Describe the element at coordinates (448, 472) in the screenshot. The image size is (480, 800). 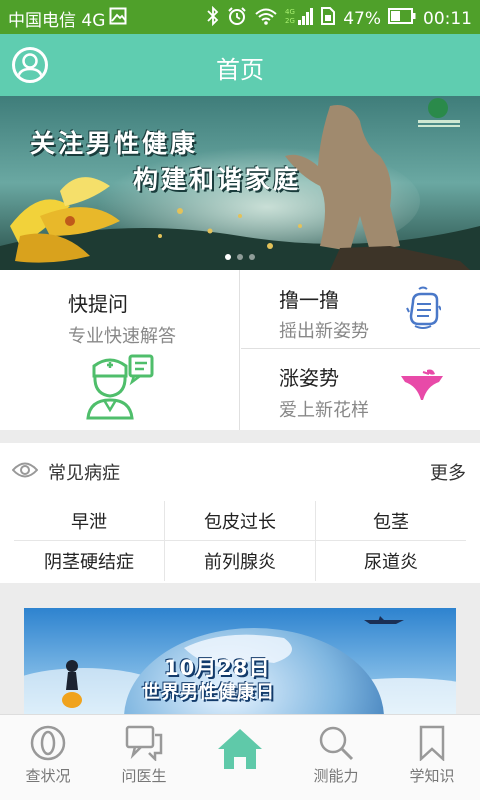
I see `more-link: 更多` at that location.